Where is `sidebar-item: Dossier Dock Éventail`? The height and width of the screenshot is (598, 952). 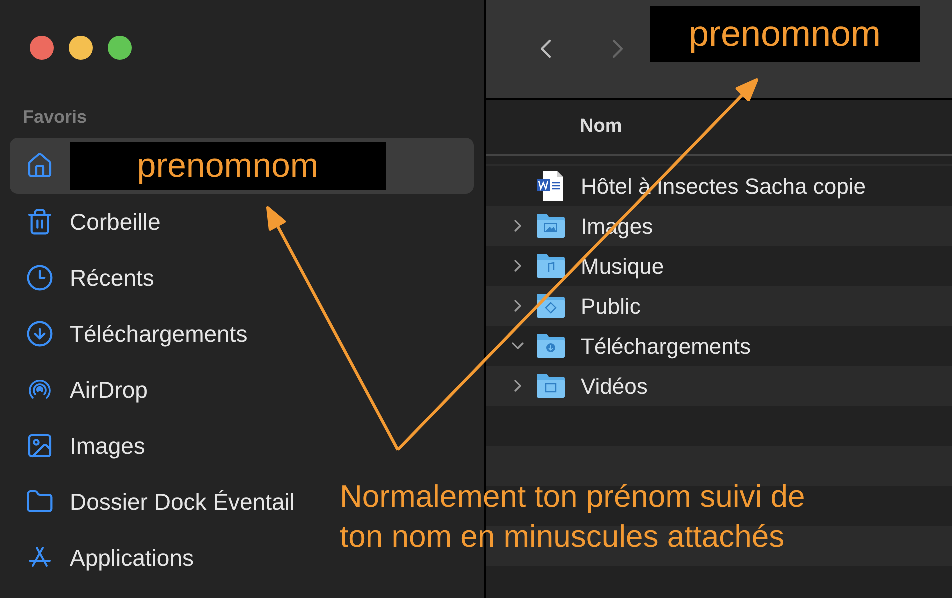
sidebar-item: Dossier Dock Éventail is located at coordinates (155, 502).